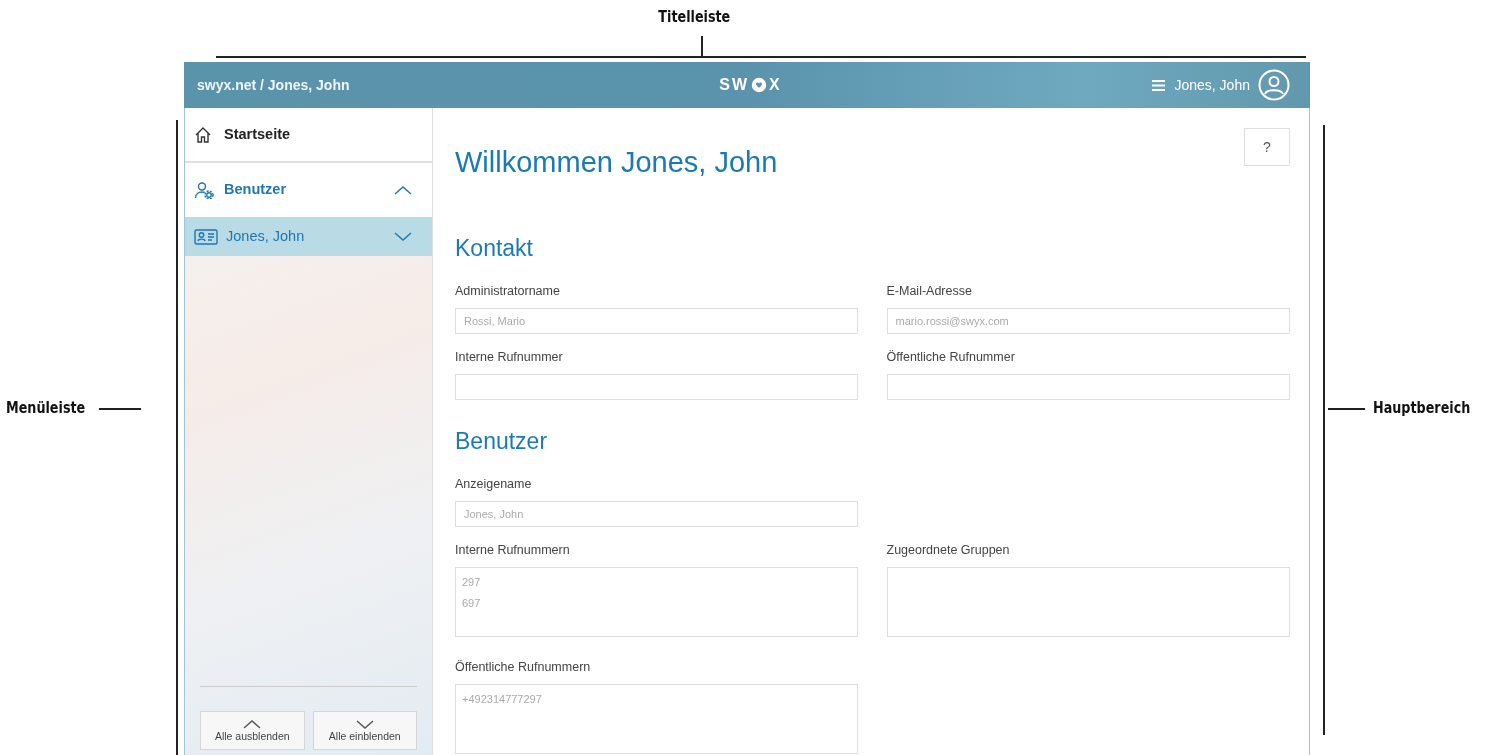 Image resolution: width=1508 pixels, height=755 pixels. What do you see at coordinates (656, 514) in the screenshot?
I see `input-field: Jones, John` at bounding box center [656, 514].